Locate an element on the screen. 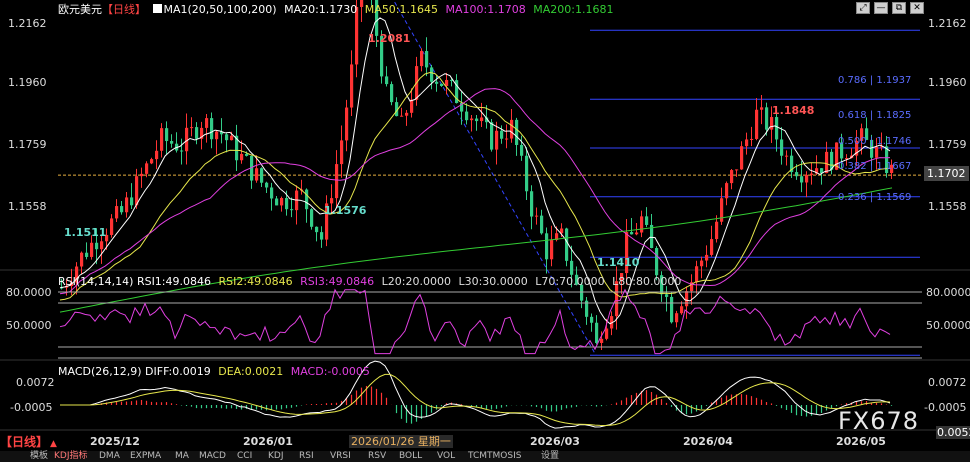 This screenshot has height=462, width=970. indicator-tab: DMA is located at coordinates (109, 456).